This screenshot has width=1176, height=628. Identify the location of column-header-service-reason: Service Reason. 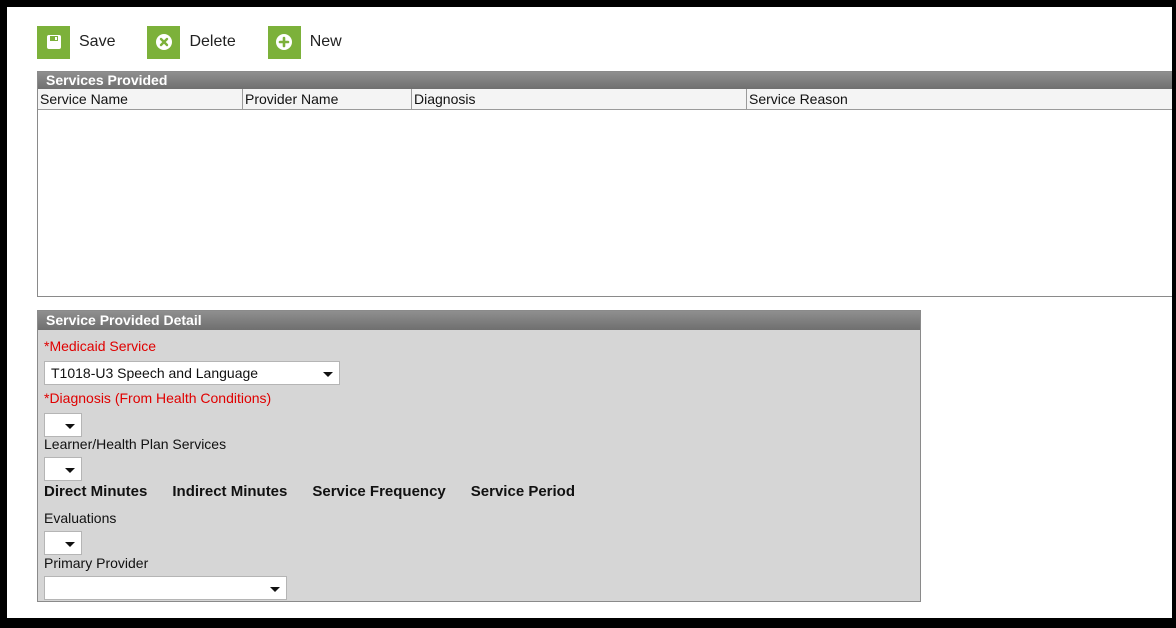
(959, 99).